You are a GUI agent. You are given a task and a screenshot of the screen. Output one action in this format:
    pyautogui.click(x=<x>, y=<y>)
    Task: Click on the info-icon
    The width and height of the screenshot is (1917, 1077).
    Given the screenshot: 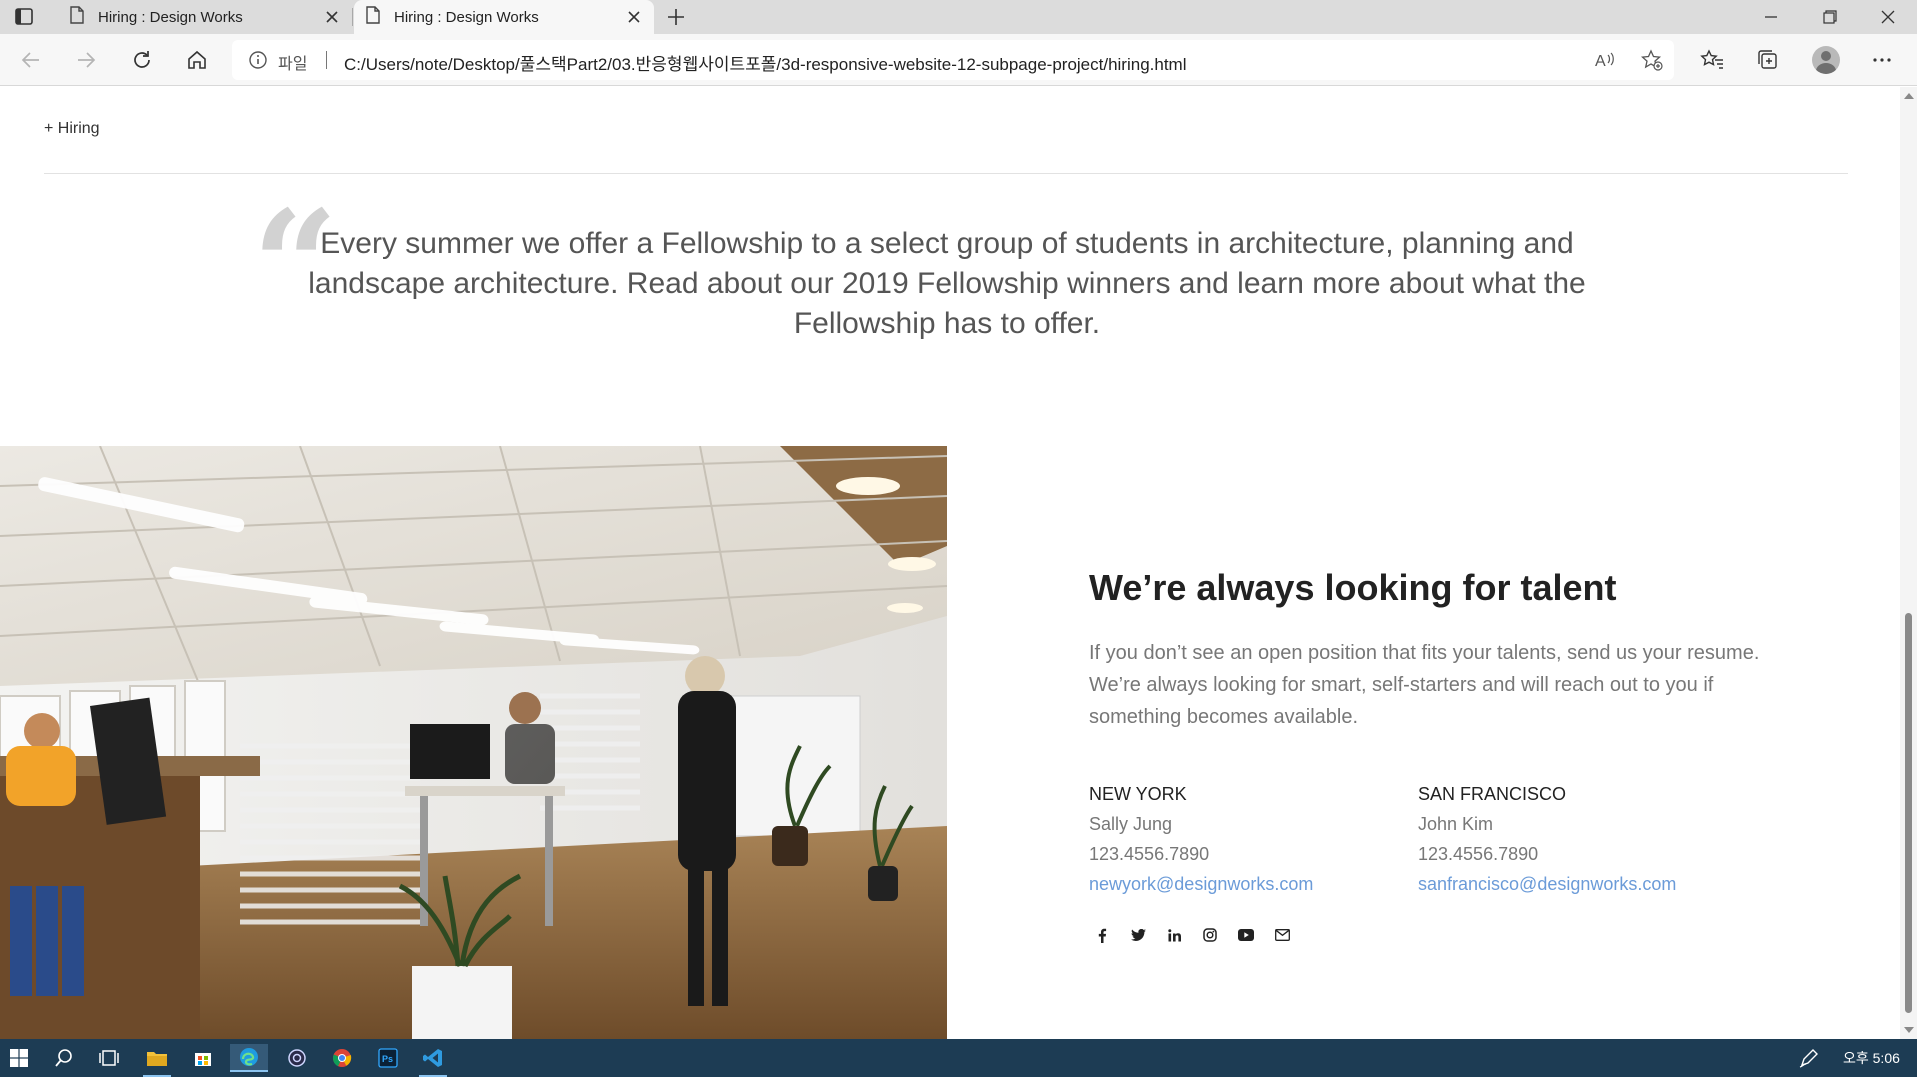 What is the action you would take?
    pyautogui.click(x=258, y=62)
    